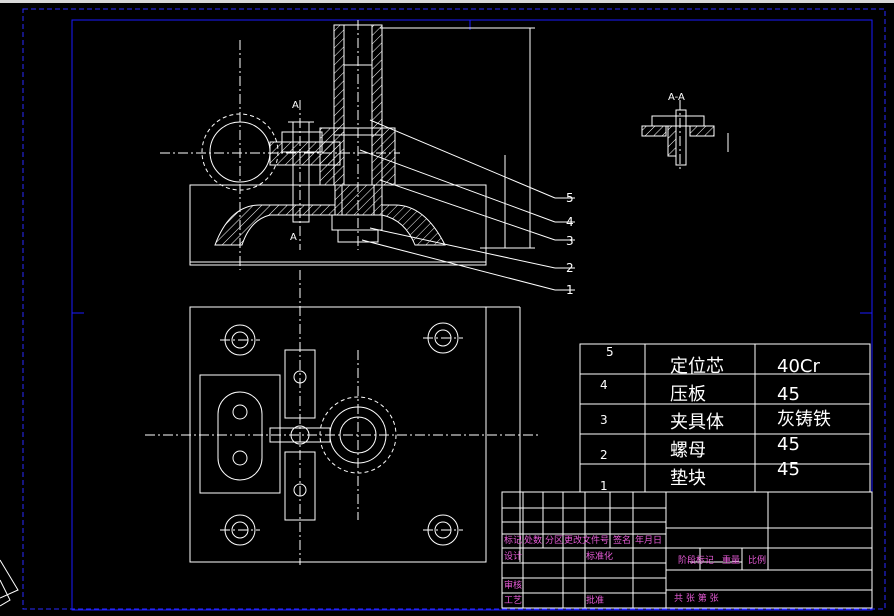 This screenshot has width=894, height=616. I want to click on bom-row-4: 4 压板 45, so click(700, 391).